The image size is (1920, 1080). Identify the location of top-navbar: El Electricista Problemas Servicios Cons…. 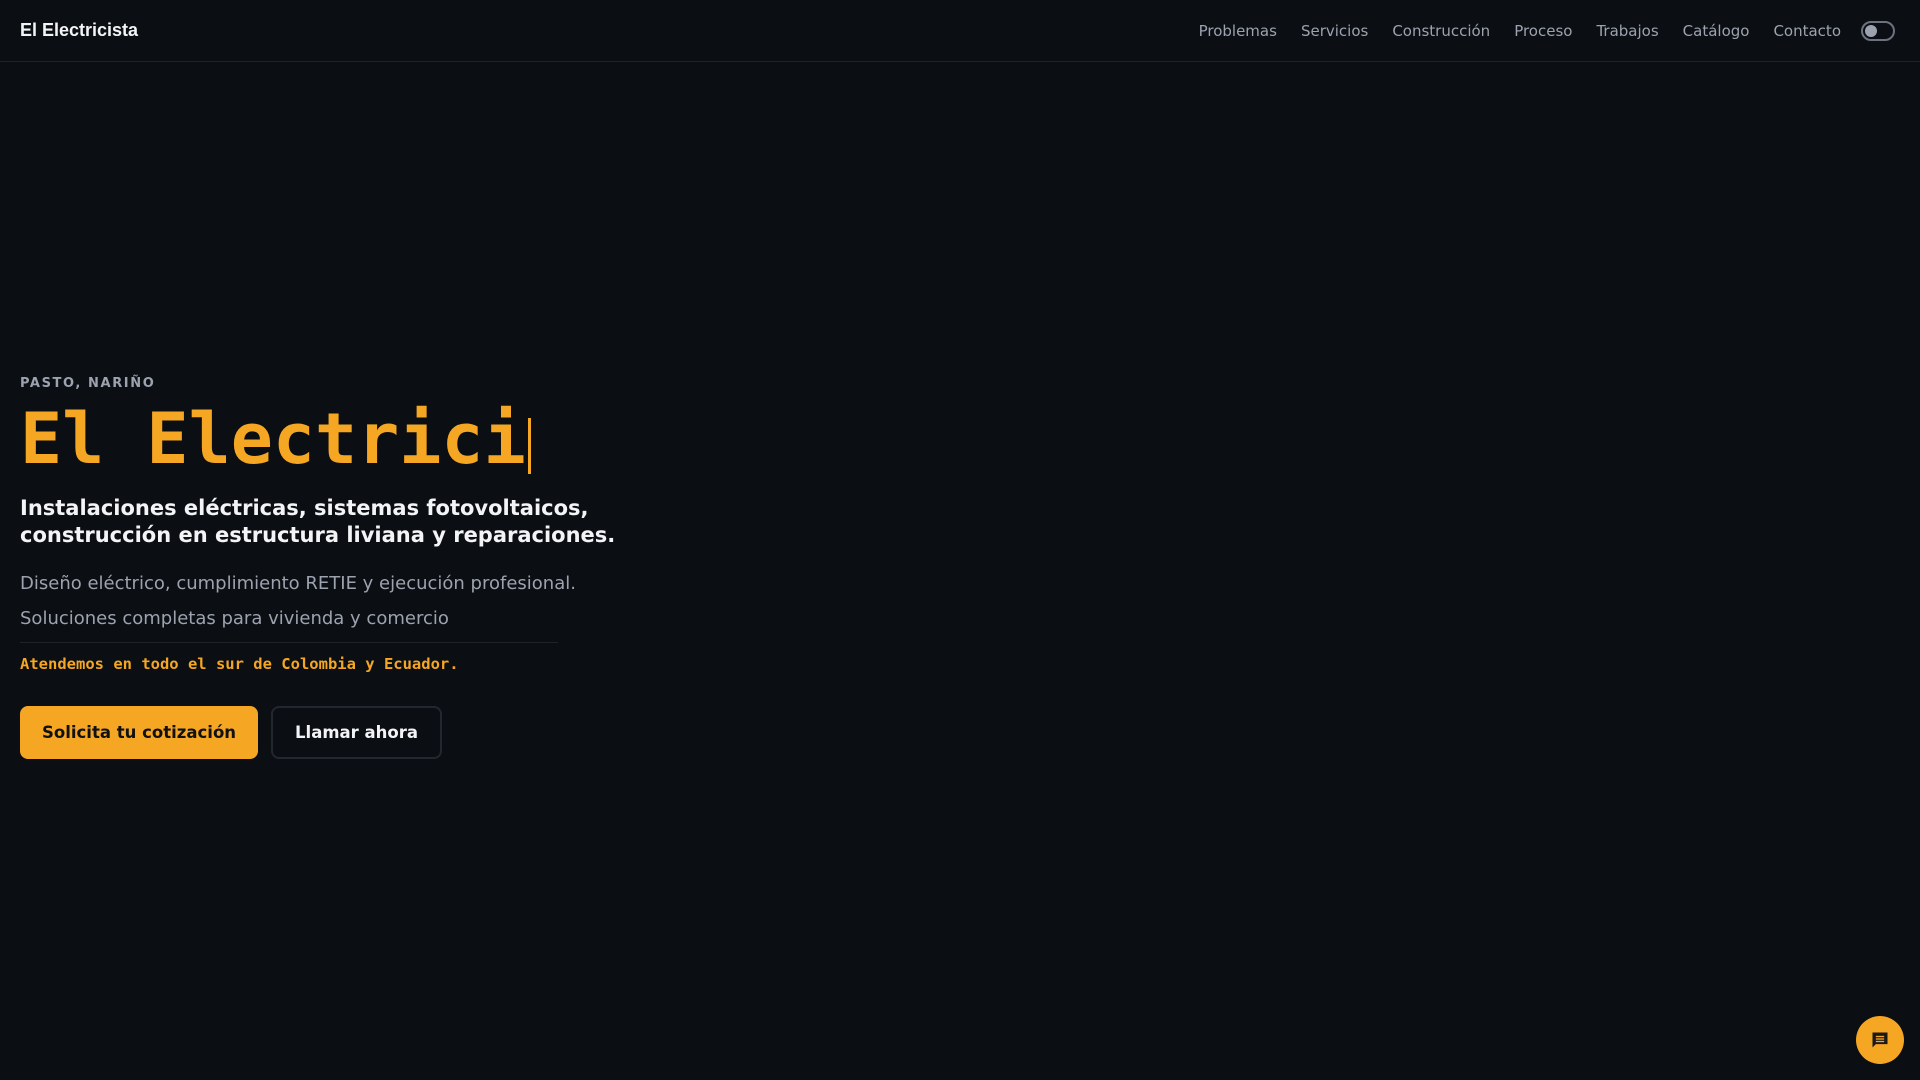
(960, 31).